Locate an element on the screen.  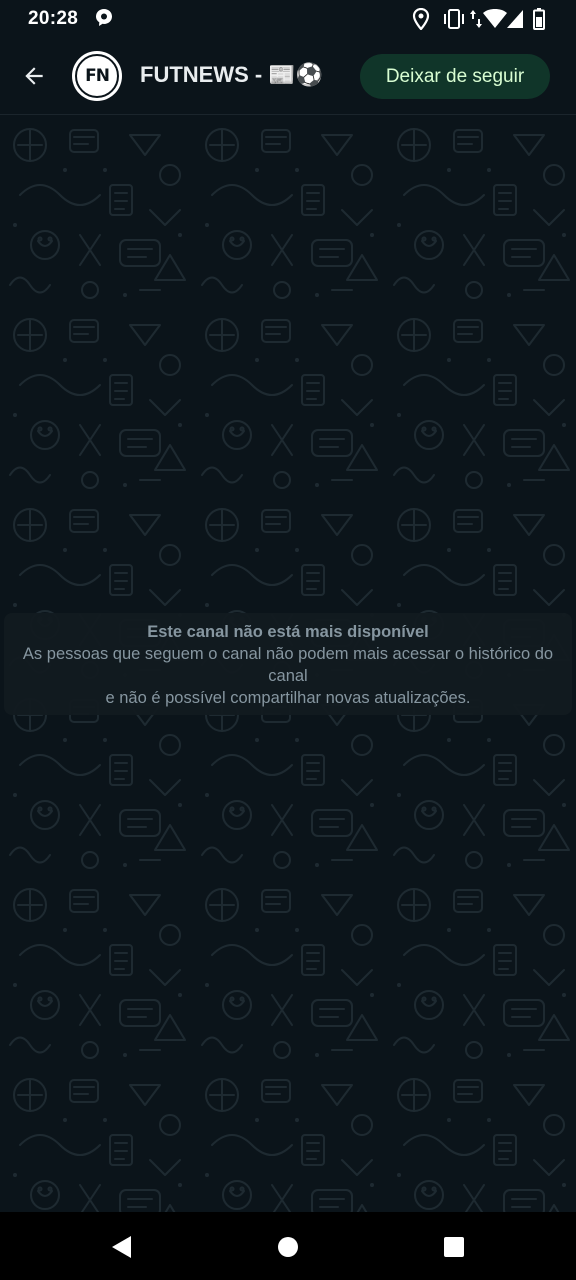
back-button is located at coordinates (34, 76).